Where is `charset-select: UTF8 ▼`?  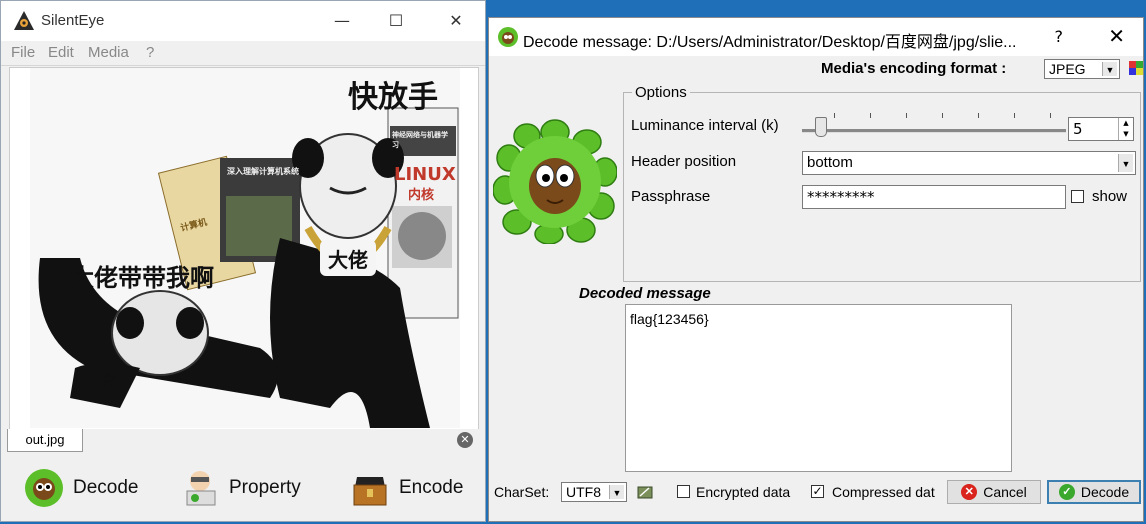 charset-select: UTF8 ▼ is located at coordinates (594, 492).